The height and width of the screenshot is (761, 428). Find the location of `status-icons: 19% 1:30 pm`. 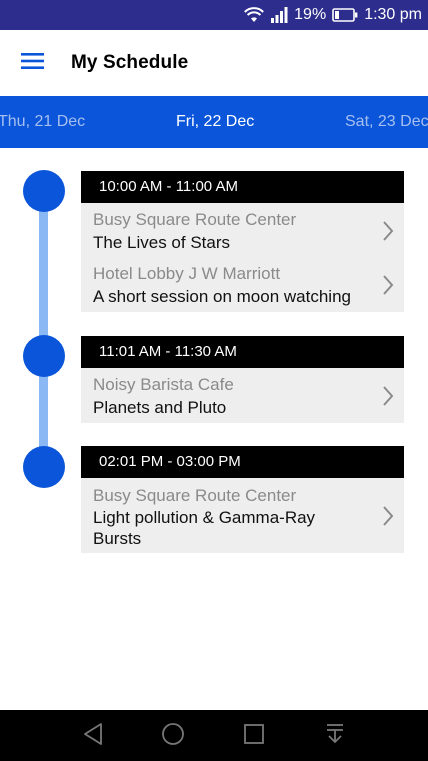

status-icons: 19% 1:30 pm is located at coordinates (333, 15).